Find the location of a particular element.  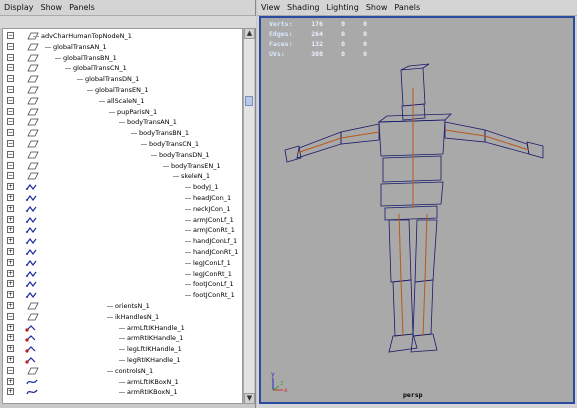

tree-row: − globalTransCN_1 is located at coordinates (122, 68).